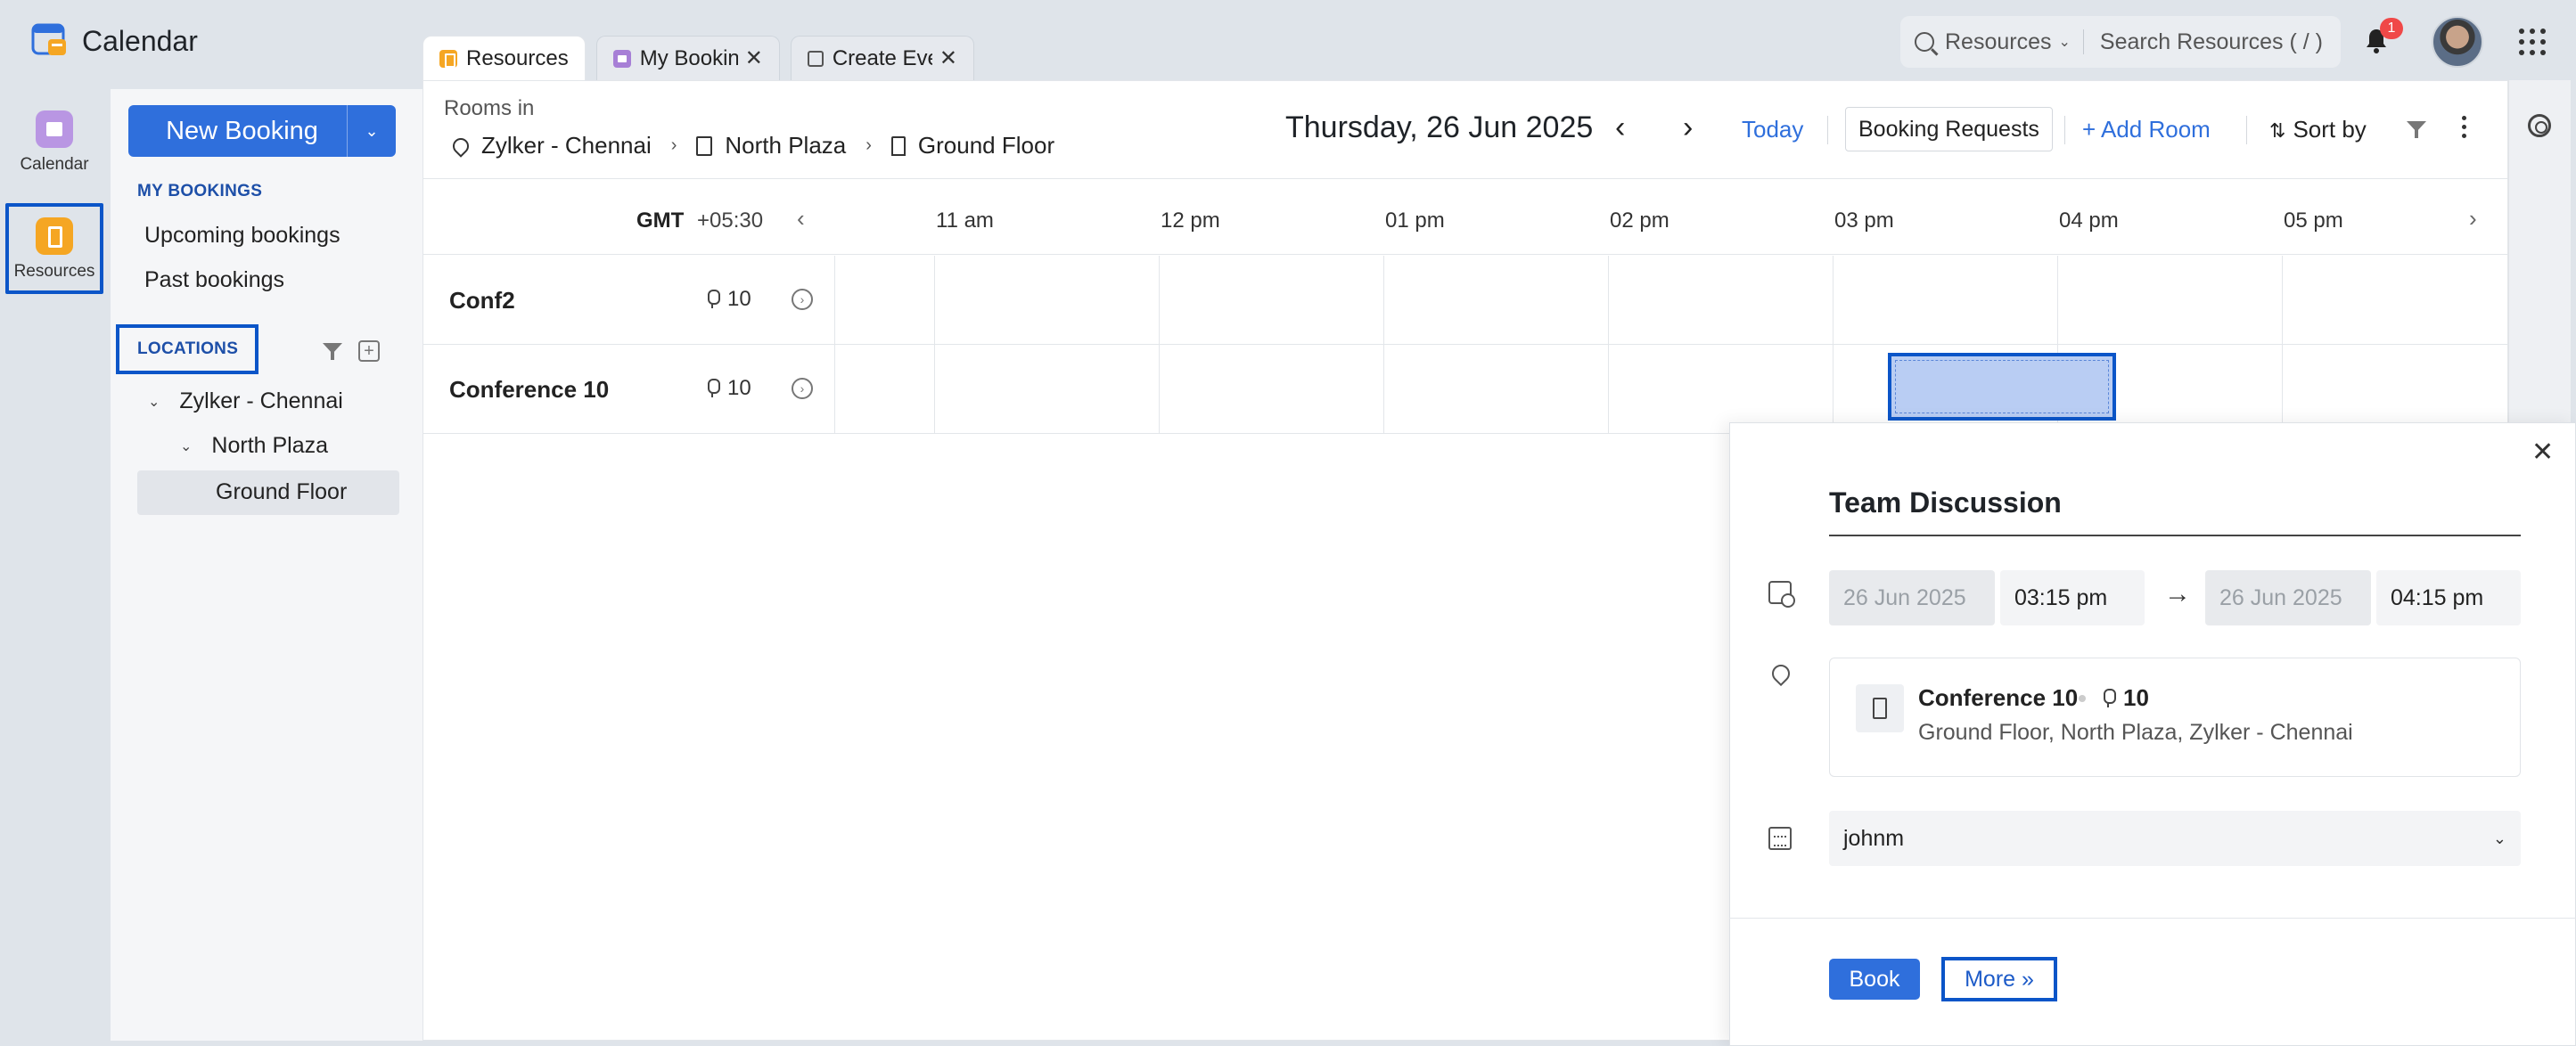 Image resolution: width=2576 pixels, height=1046 pixels. What do you see at coordinates (1688, 127) in the screenshot?
I see `next-day-button: ›` at bounding box center [1688, 127].